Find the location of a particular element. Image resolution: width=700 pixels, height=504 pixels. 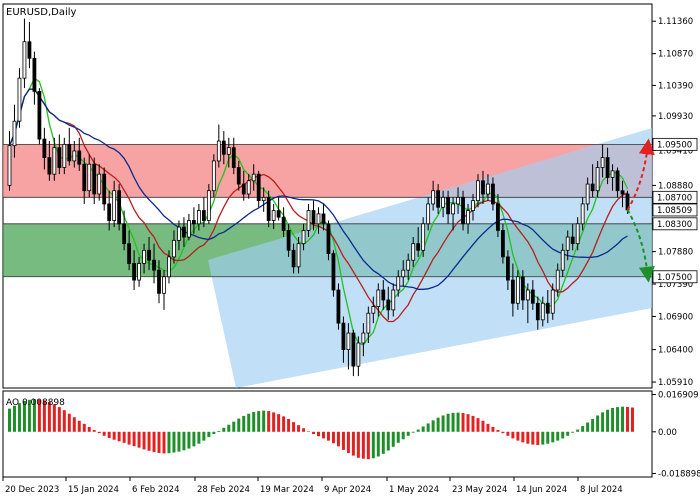

time-tick-label: 14 Jun 2024 is located at coordinates (541, 490).